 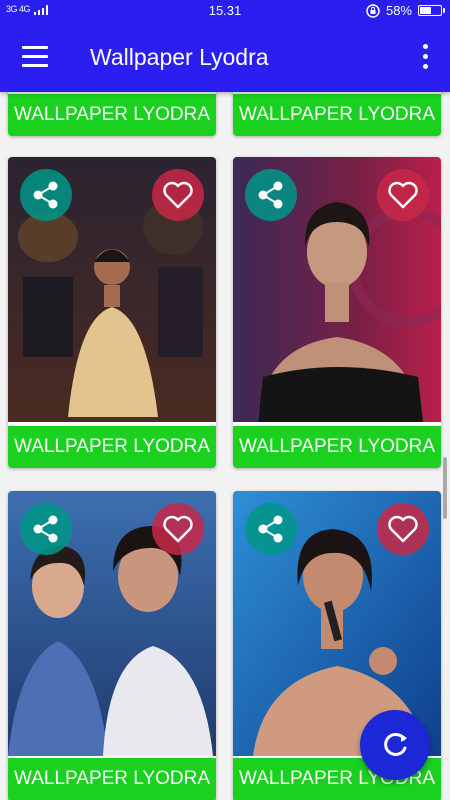 What do you see at coordinates (398, 10) in the screenshot?
I see `battery-percent: 58%` at bounding box center [398, 10].